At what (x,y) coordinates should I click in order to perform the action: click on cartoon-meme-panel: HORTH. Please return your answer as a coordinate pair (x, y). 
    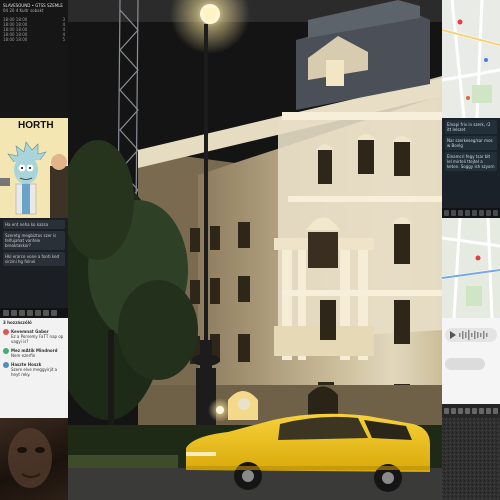
    Looking at the image, I should click on (34, 168).